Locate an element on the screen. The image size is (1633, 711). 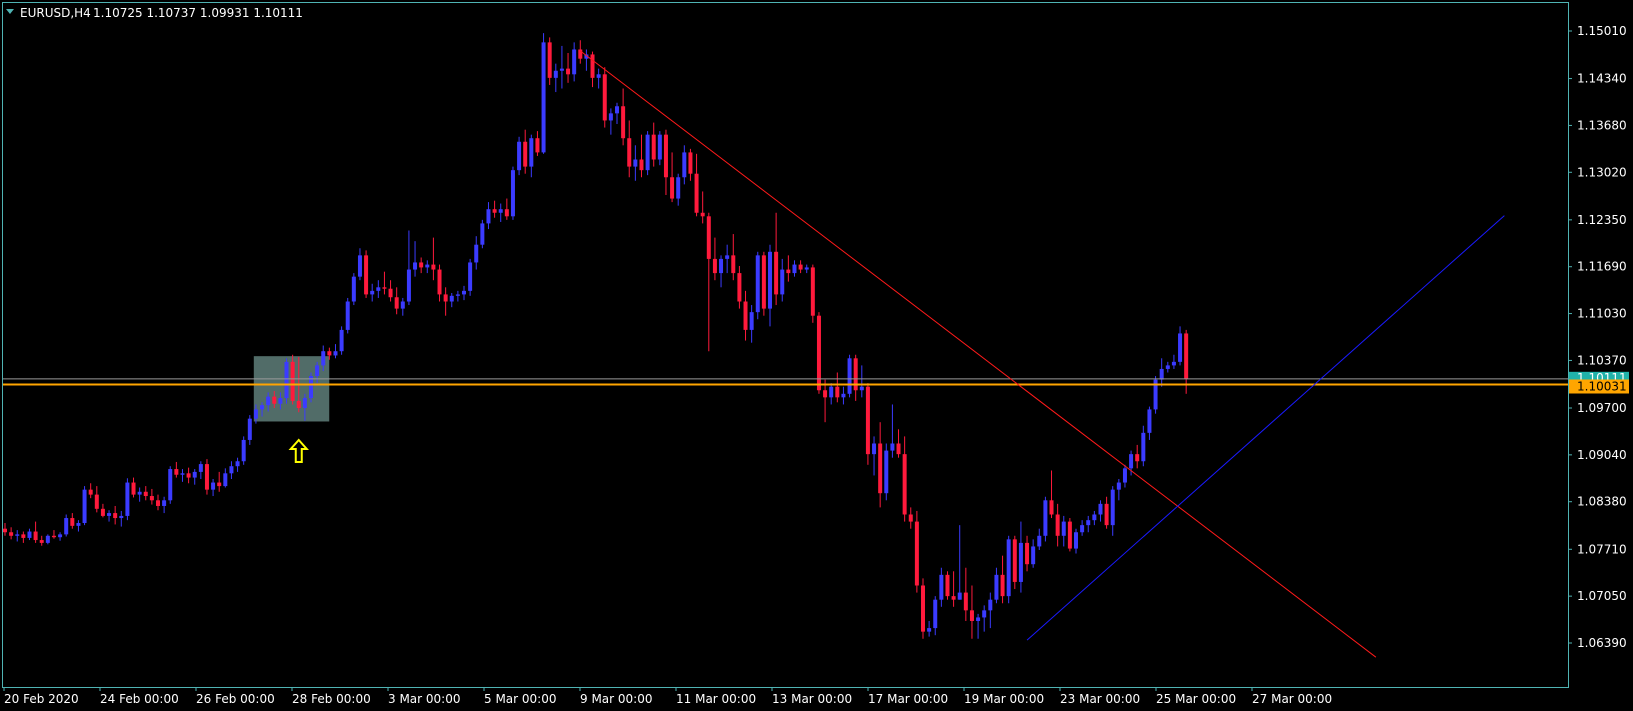
level-price-tag-label: 1.10031 is located at coordinates (1602, 386).